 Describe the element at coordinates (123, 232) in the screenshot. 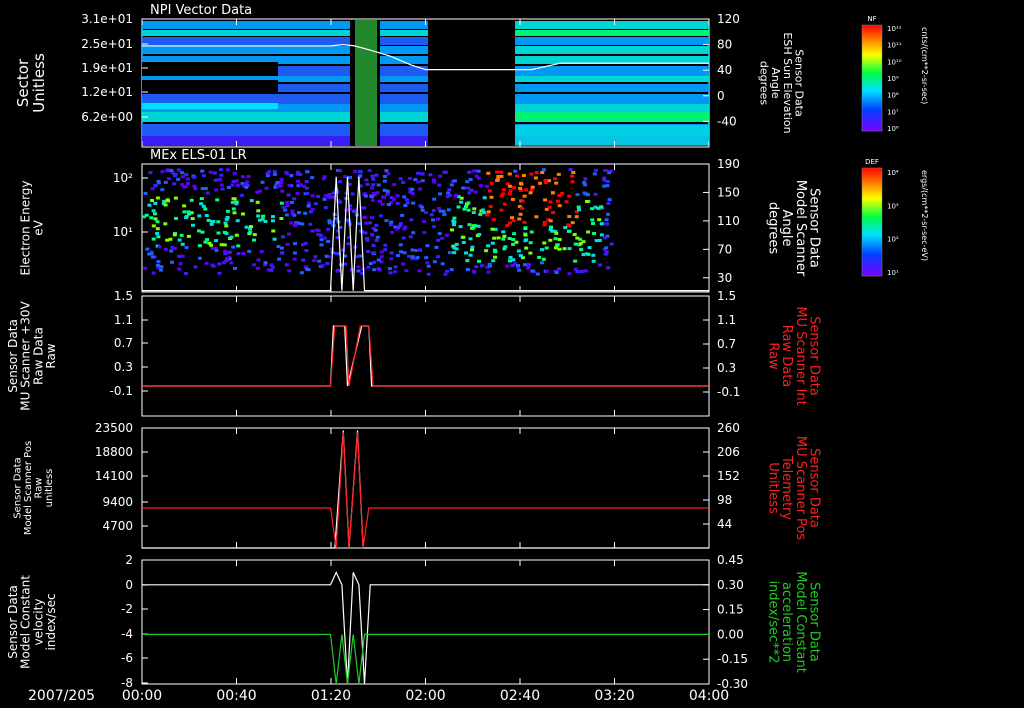

I see `p2-y-tick-label-1: 10¹` at that location.